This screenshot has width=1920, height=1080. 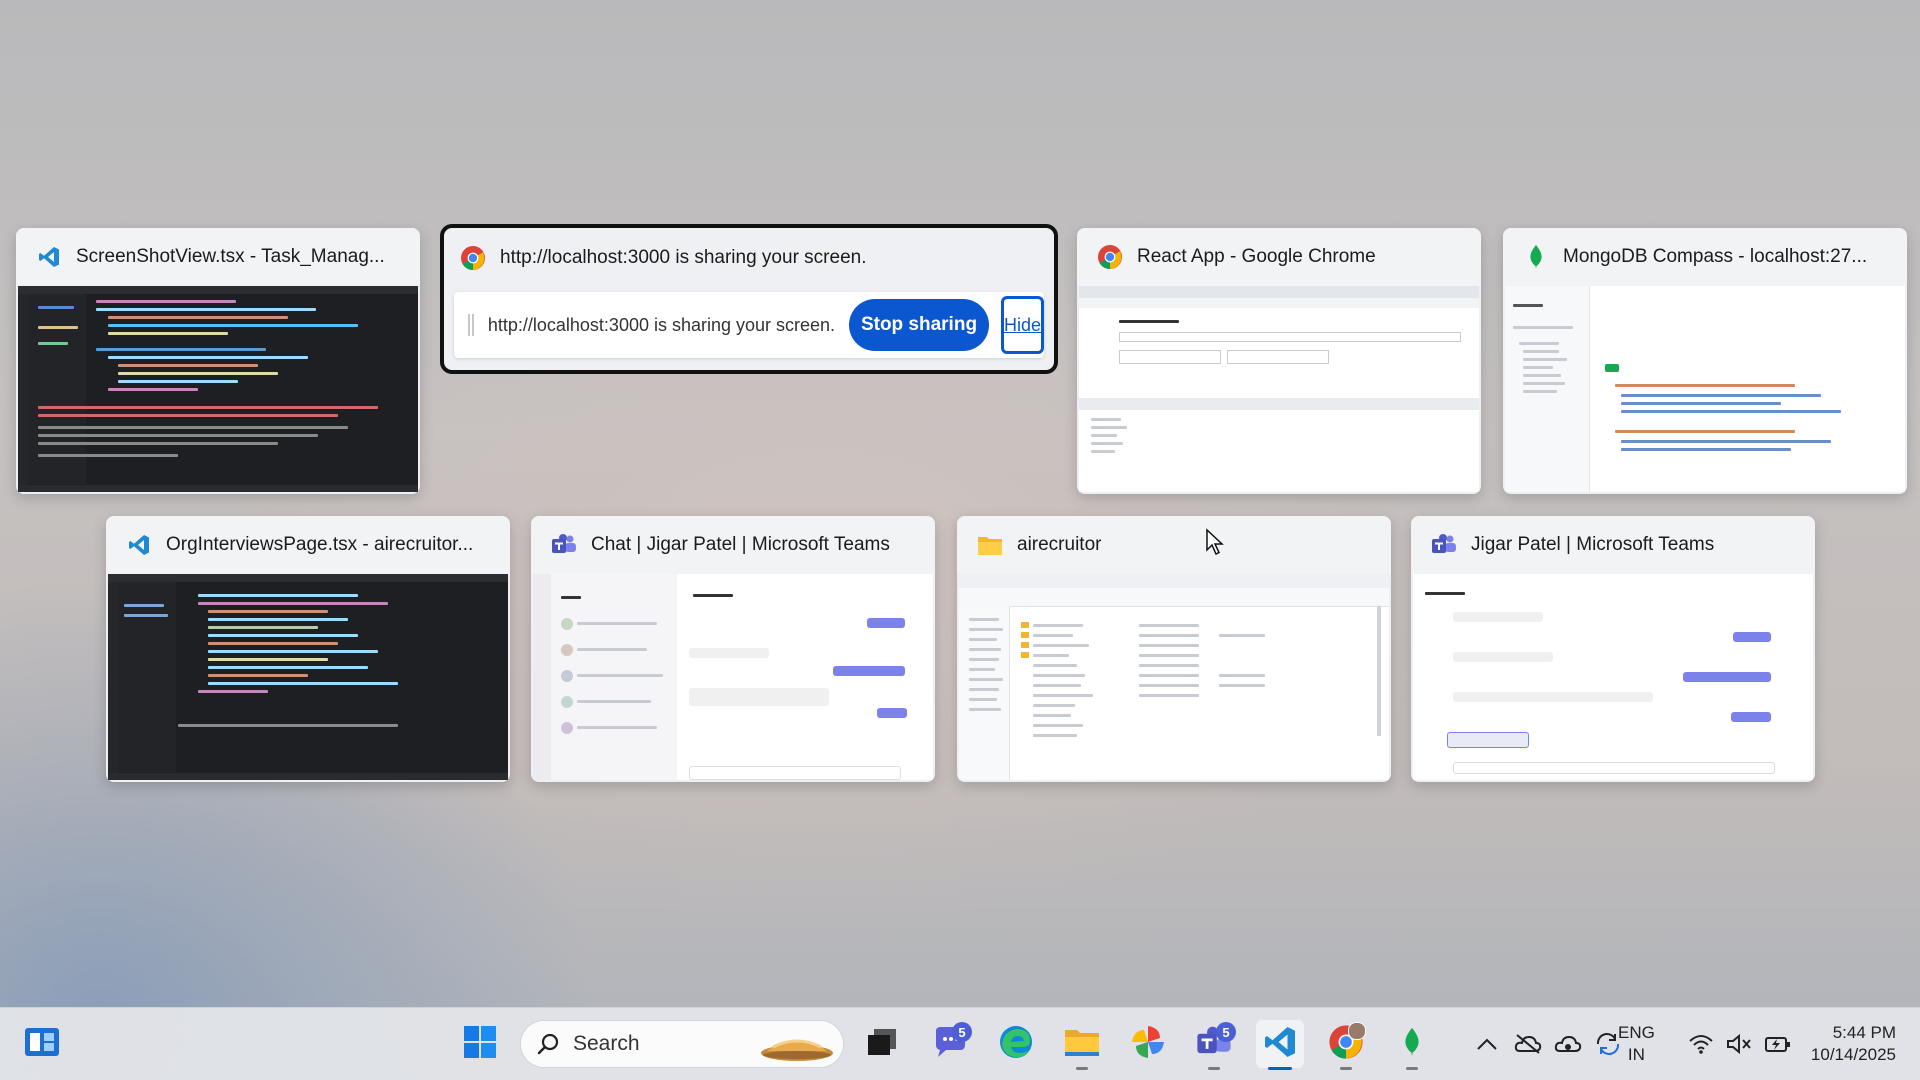 What do you see at coordinates (1357, 1031) in the screenshot?
I see `profile-avatar` at bounding box center [1357, 1031].